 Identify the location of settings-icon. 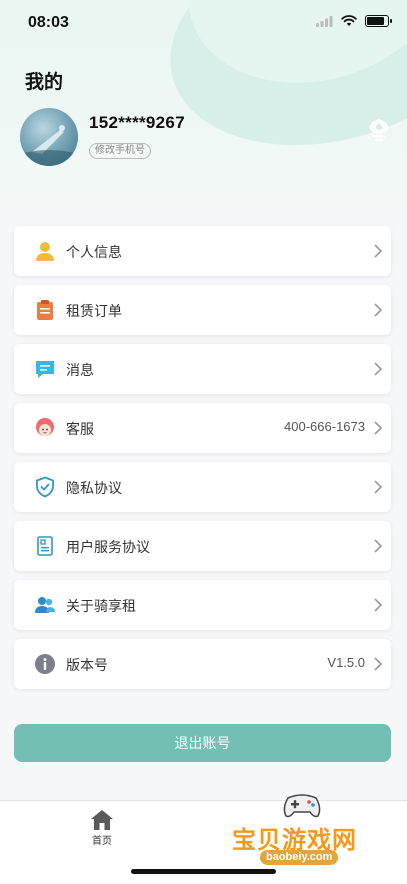
(379, 130).